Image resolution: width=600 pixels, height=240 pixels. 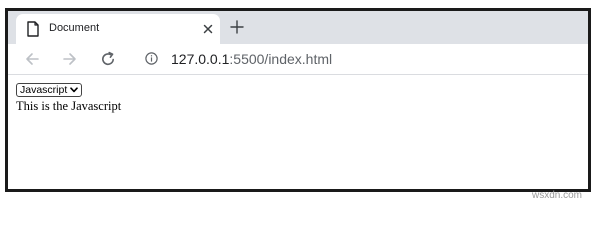 I want to click on select-value: Javascript, so click(x=44, y=90).